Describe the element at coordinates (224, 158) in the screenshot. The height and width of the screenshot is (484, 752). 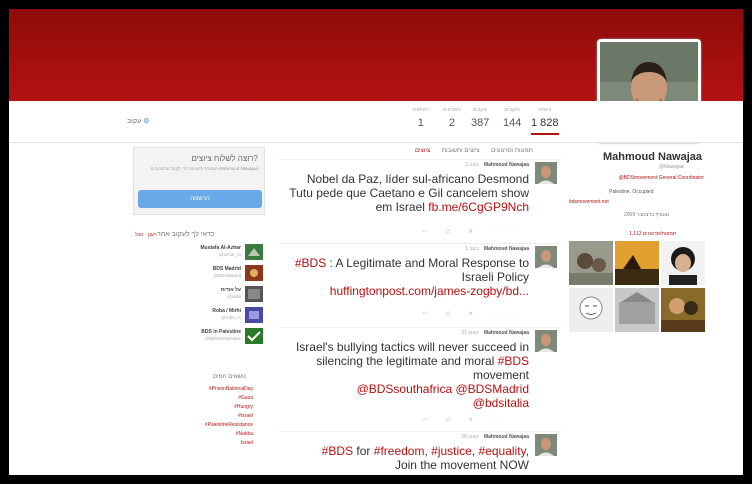
I see `signup-title: רוצה לשלוח ציוצים?` at that location.